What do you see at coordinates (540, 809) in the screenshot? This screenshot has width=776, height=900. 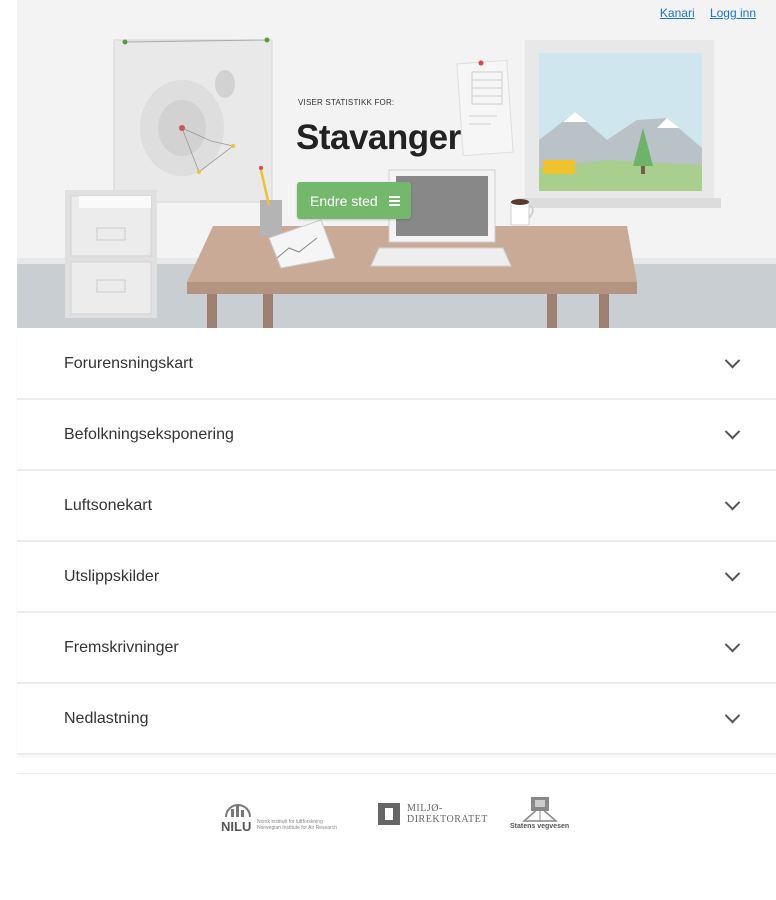 I see `svv-emblem-icon` at bounding box center [540, 809].